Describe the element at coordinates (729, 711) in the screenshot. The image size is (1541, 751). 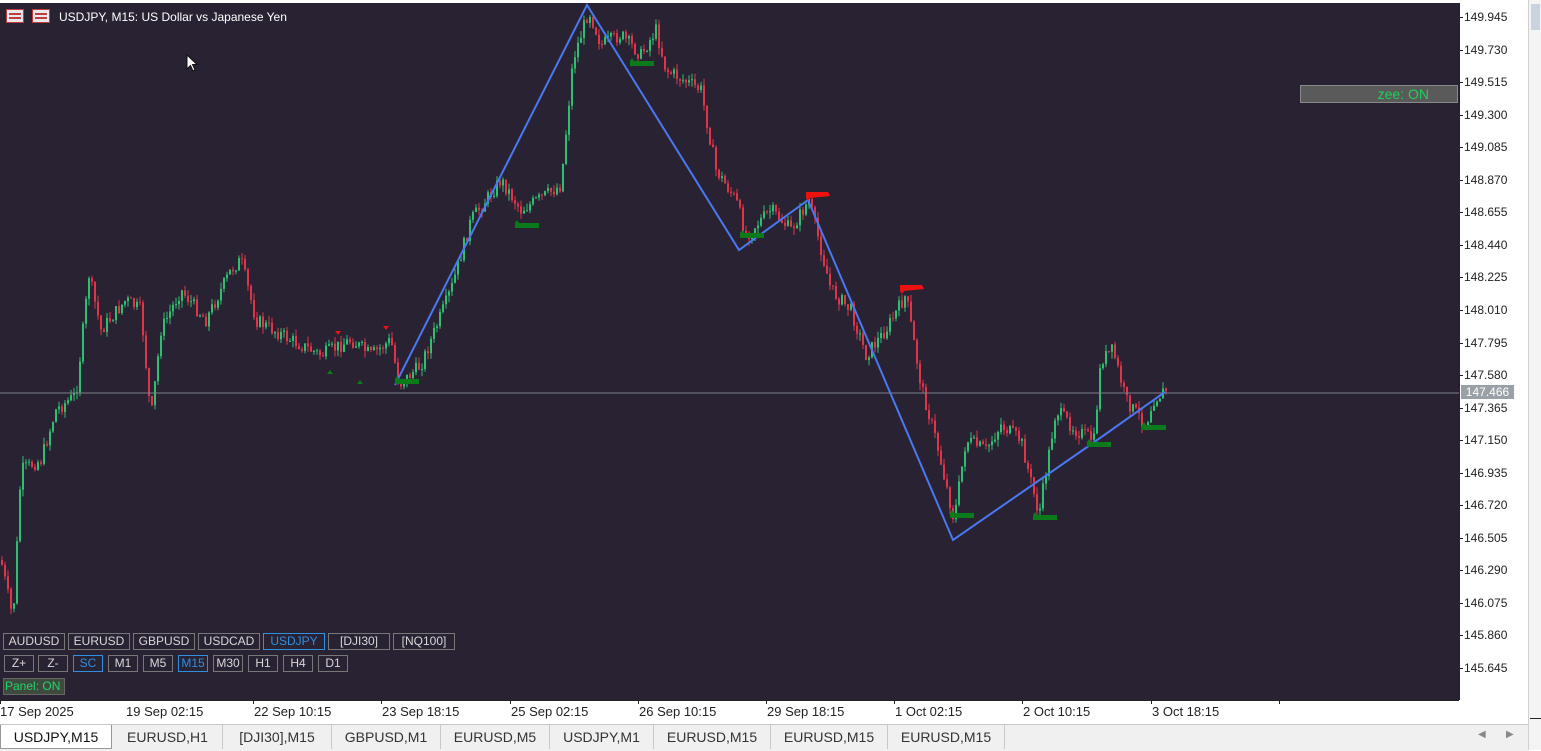
I see `time-axis` at that location.